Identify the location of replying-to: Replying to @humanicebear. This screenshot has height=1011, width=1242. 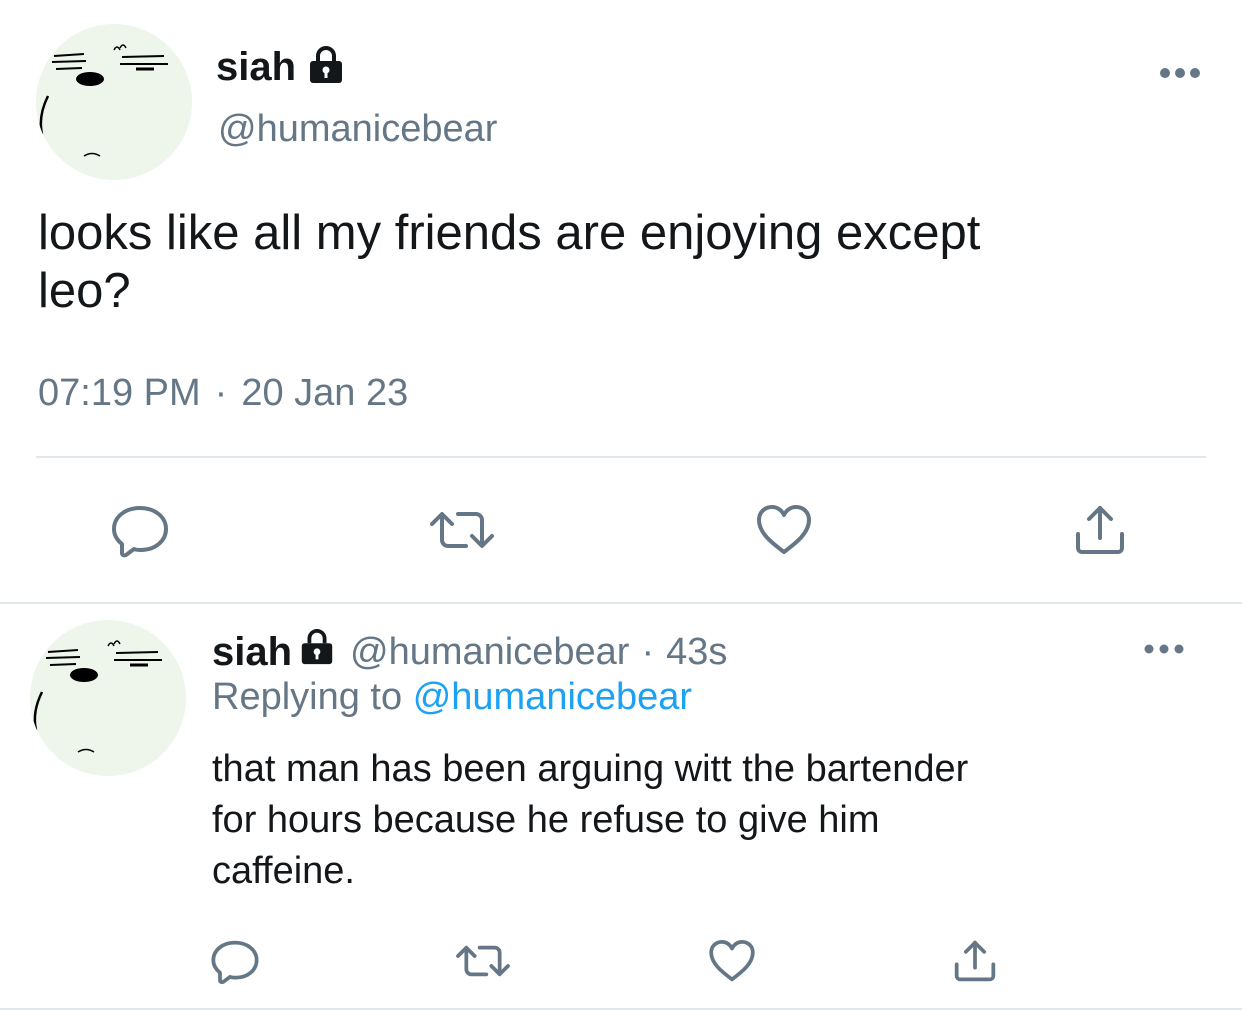
(452, 697).